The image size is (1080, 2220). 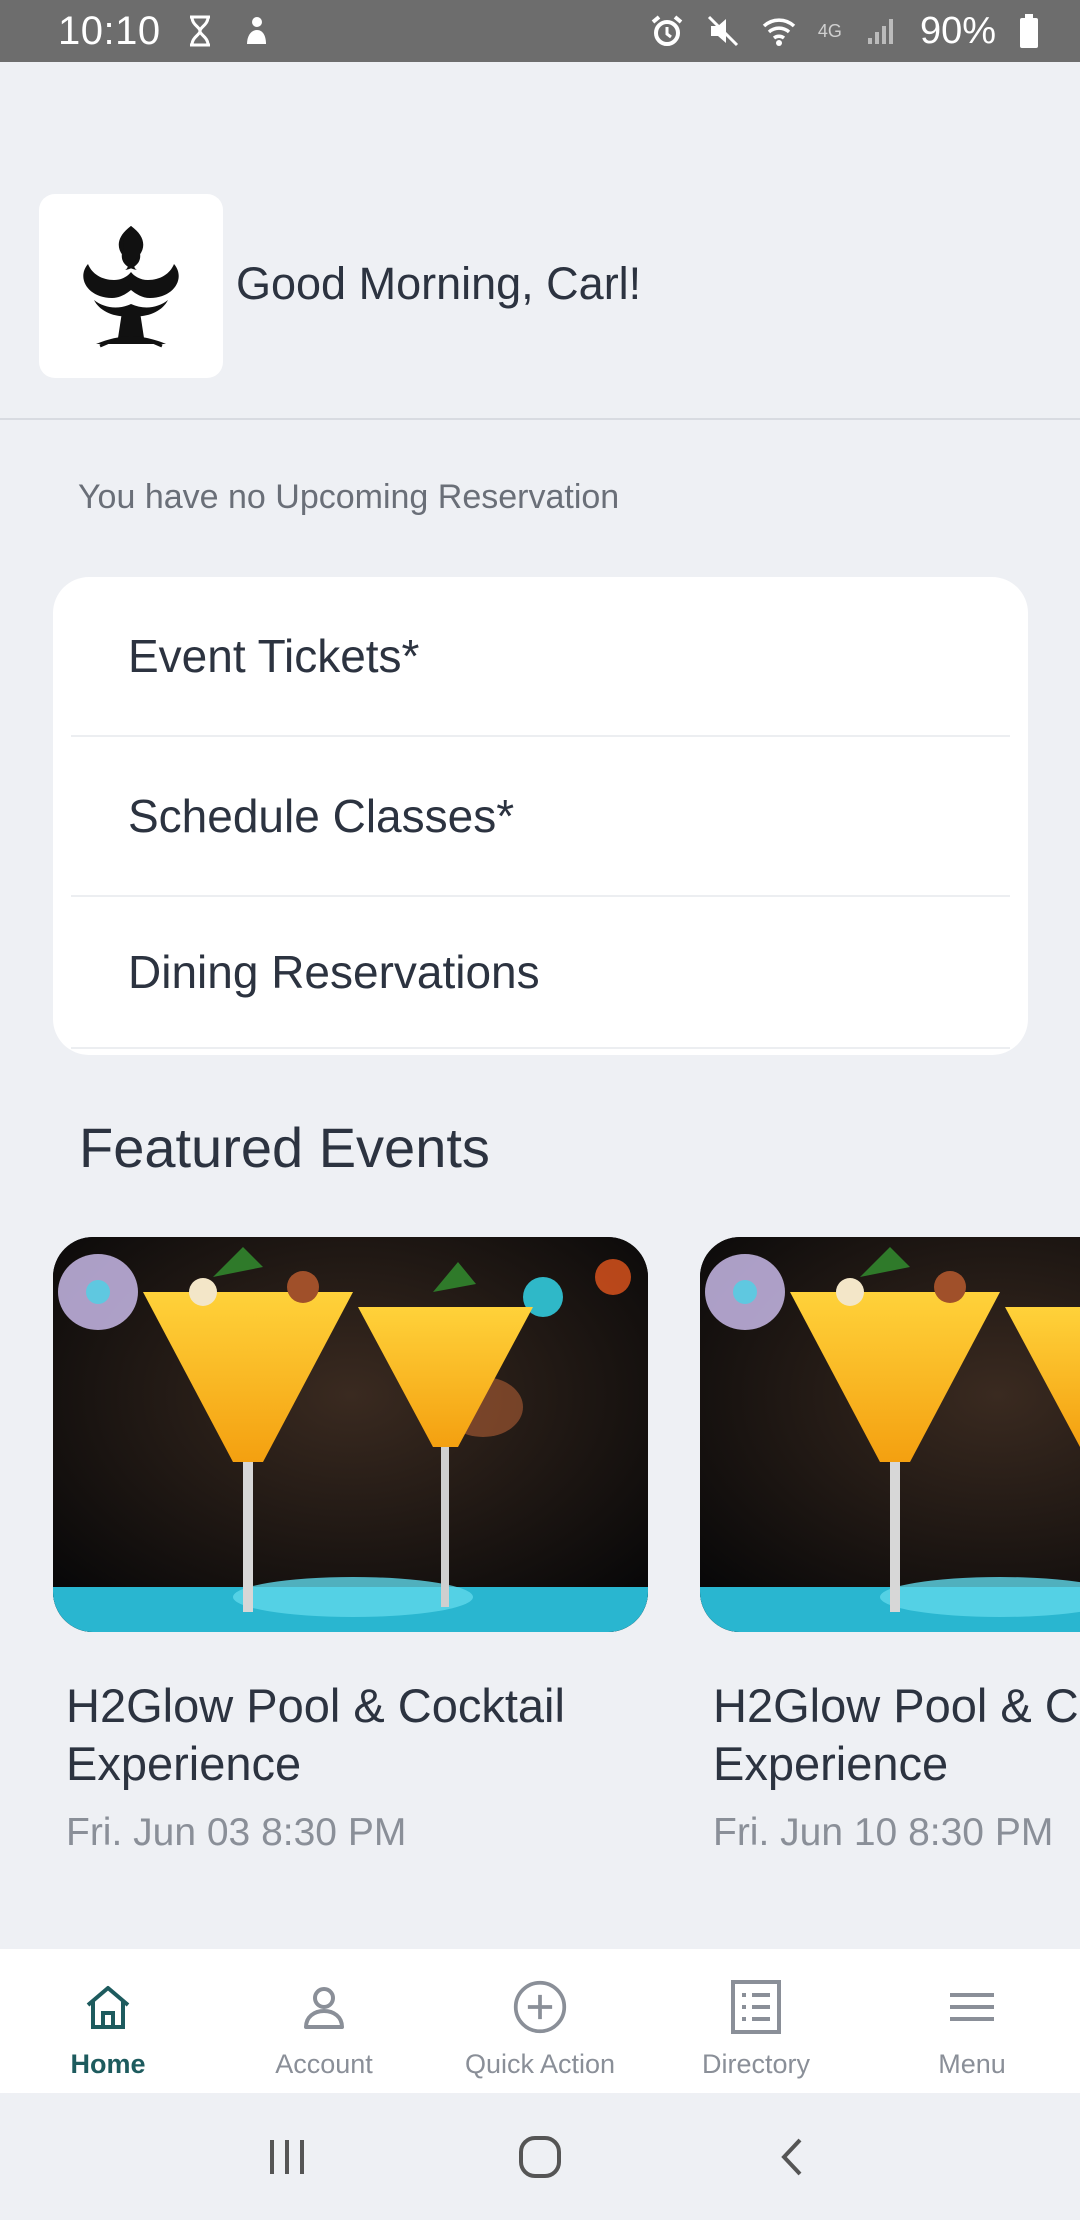 I want to click on system-nav, so click(x=540, y=2156).